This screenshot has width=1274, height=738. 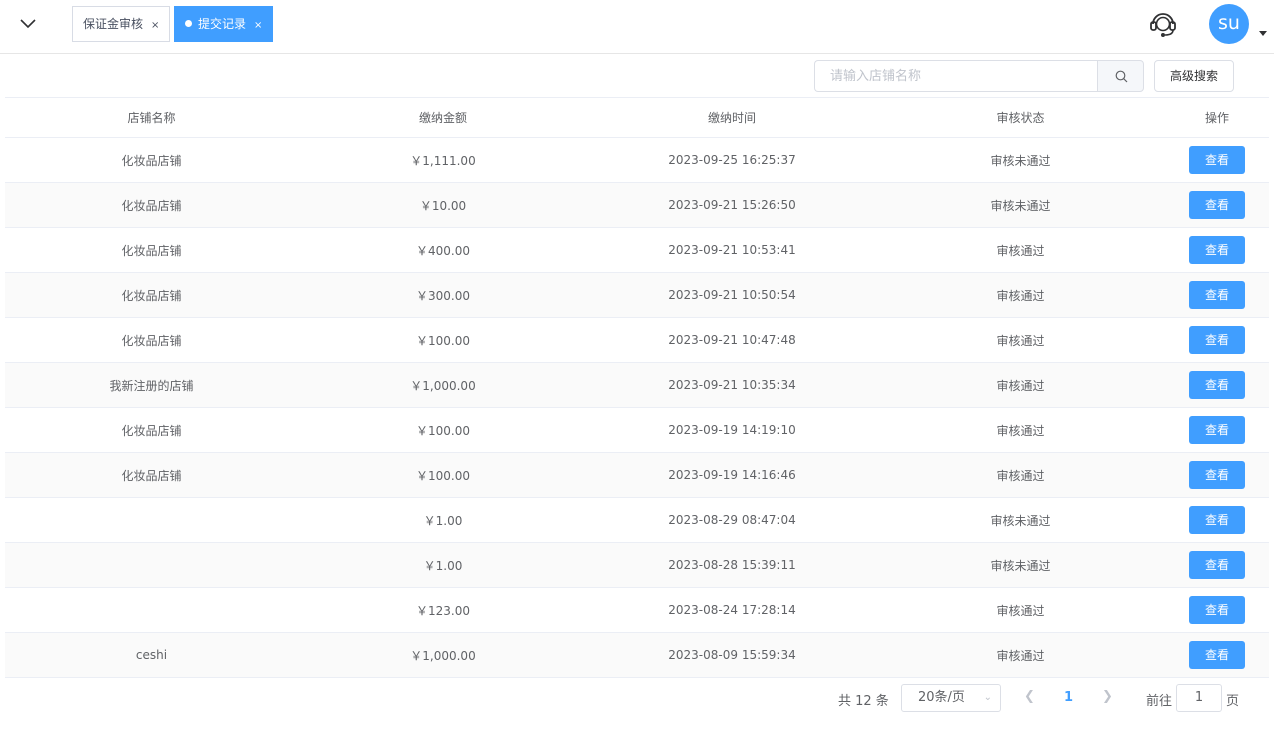 I want to click on caret-down-icon, so click(x=1263, y=33).